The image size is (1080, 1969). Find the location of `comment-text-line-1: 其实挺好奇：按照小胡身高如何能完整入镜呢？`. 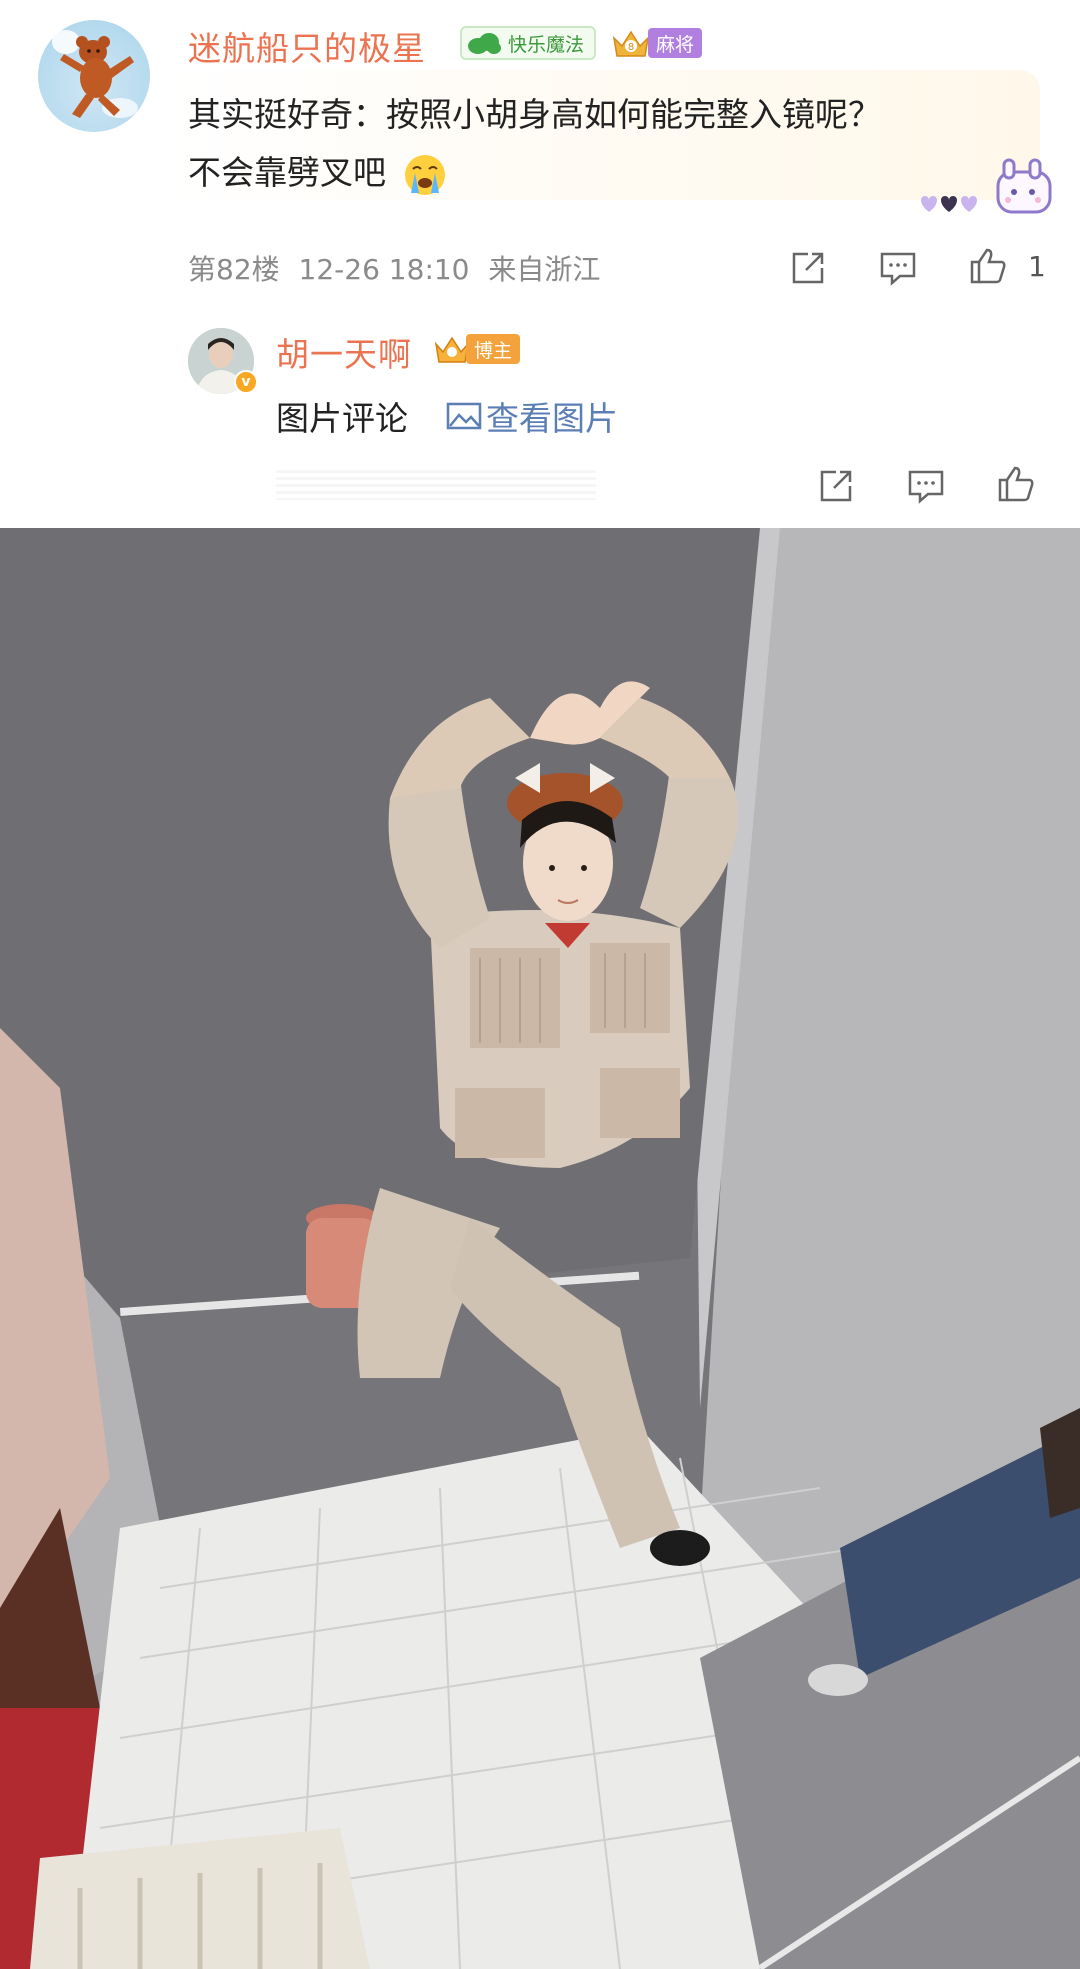

comment-text-line-1: 其实挺好奇：按照小胡身高如何能完整入镜呢？ is located at coordinates (534, 114).